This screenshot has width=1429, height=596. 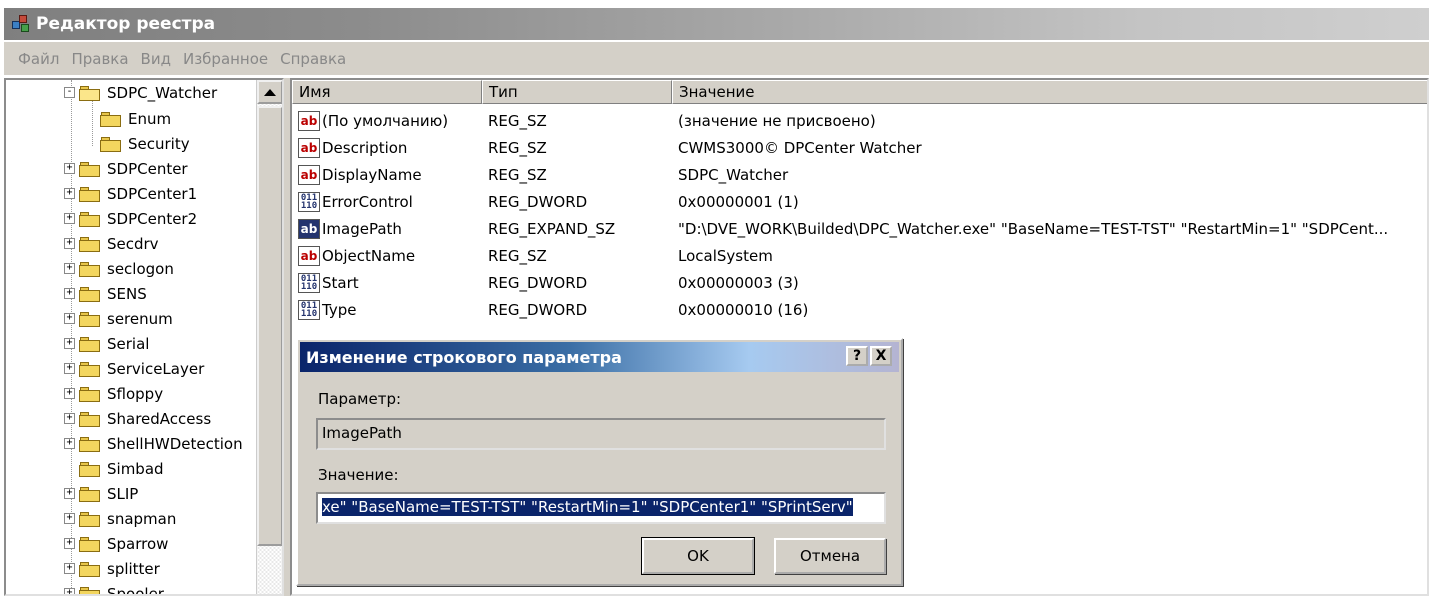 What do you see at coordinates (133, 243) in the screenshot?
I see `tree-item-label: Secdrv` at bounding box center [133, 243].